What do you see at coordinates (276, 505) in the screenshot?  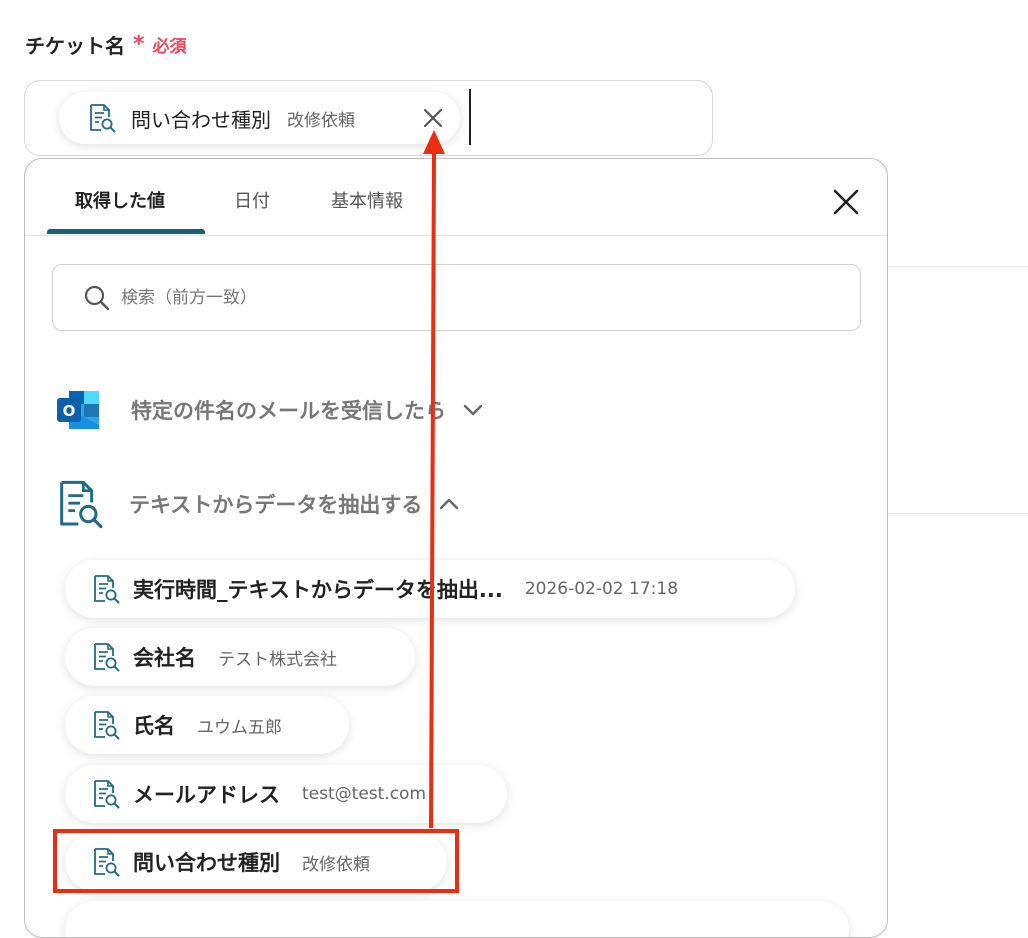 I see `section-title: テキストからデータを抽出する` at bounding box center [276, 505].